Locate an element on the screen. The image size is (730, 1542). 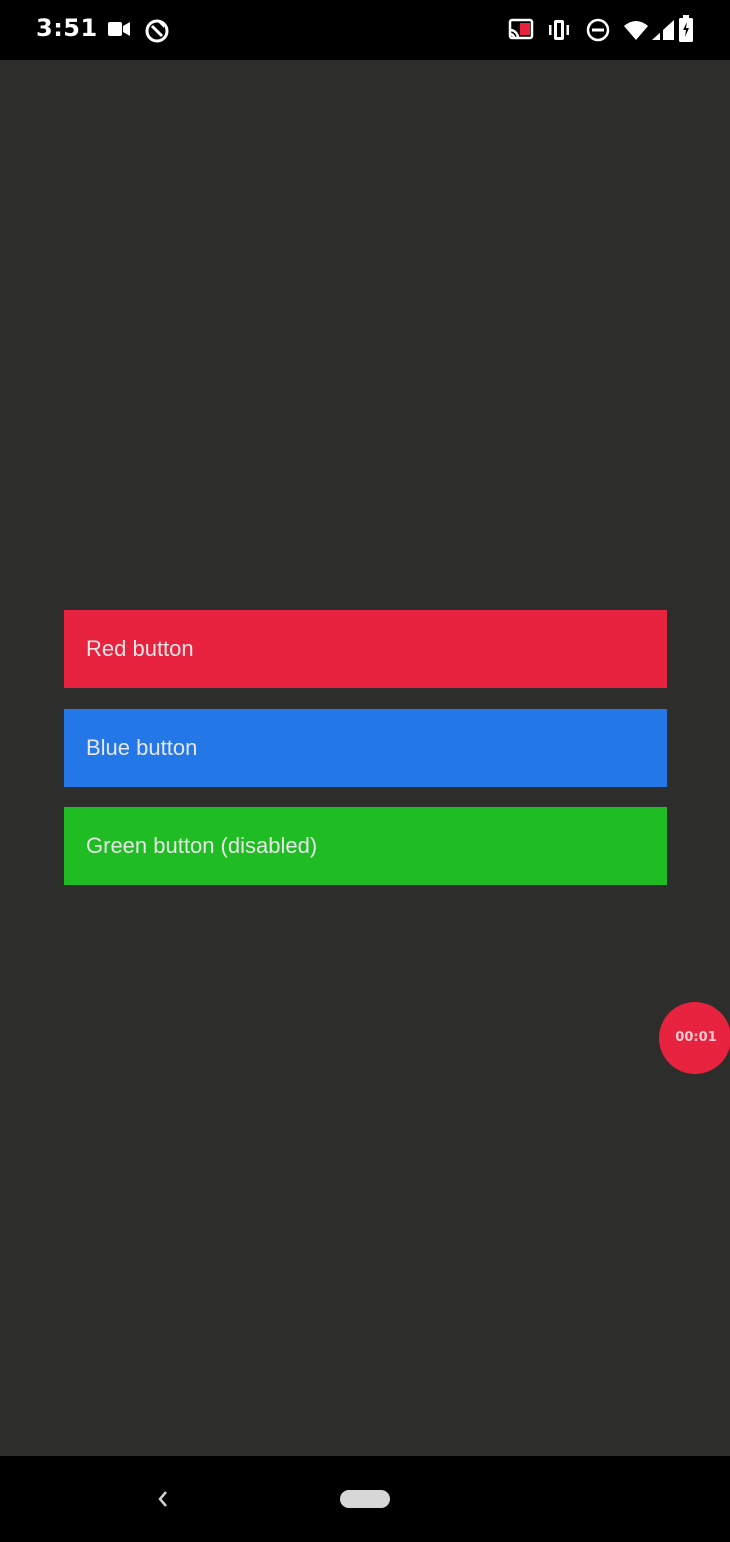
cast-icon is located at coordinates (521, 32).